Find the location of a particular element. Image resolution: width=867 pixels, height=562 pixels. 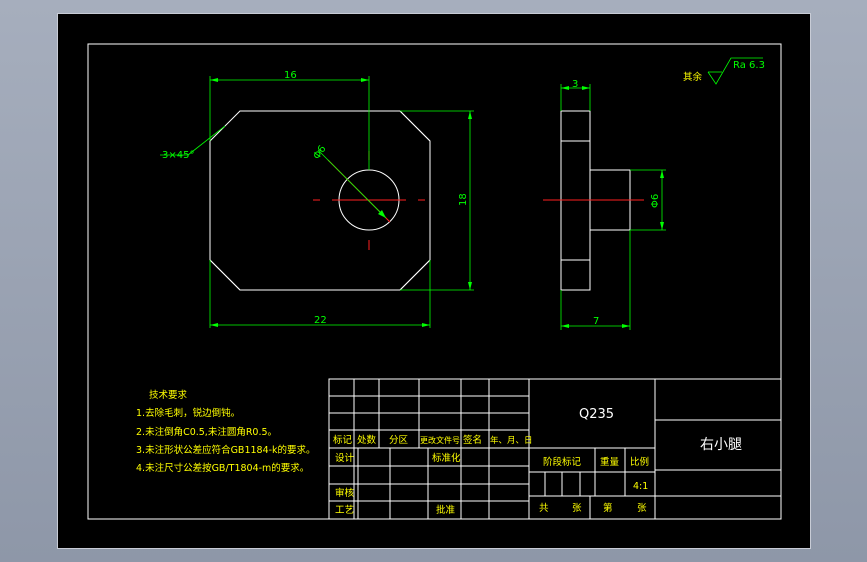

svg-text: 共 is located at coordinates (544, 508).